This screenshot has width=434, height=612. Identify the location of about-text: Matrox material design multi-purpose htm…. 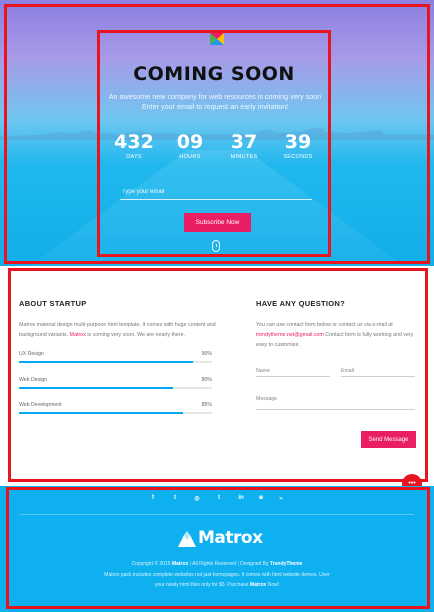
(119, 330).